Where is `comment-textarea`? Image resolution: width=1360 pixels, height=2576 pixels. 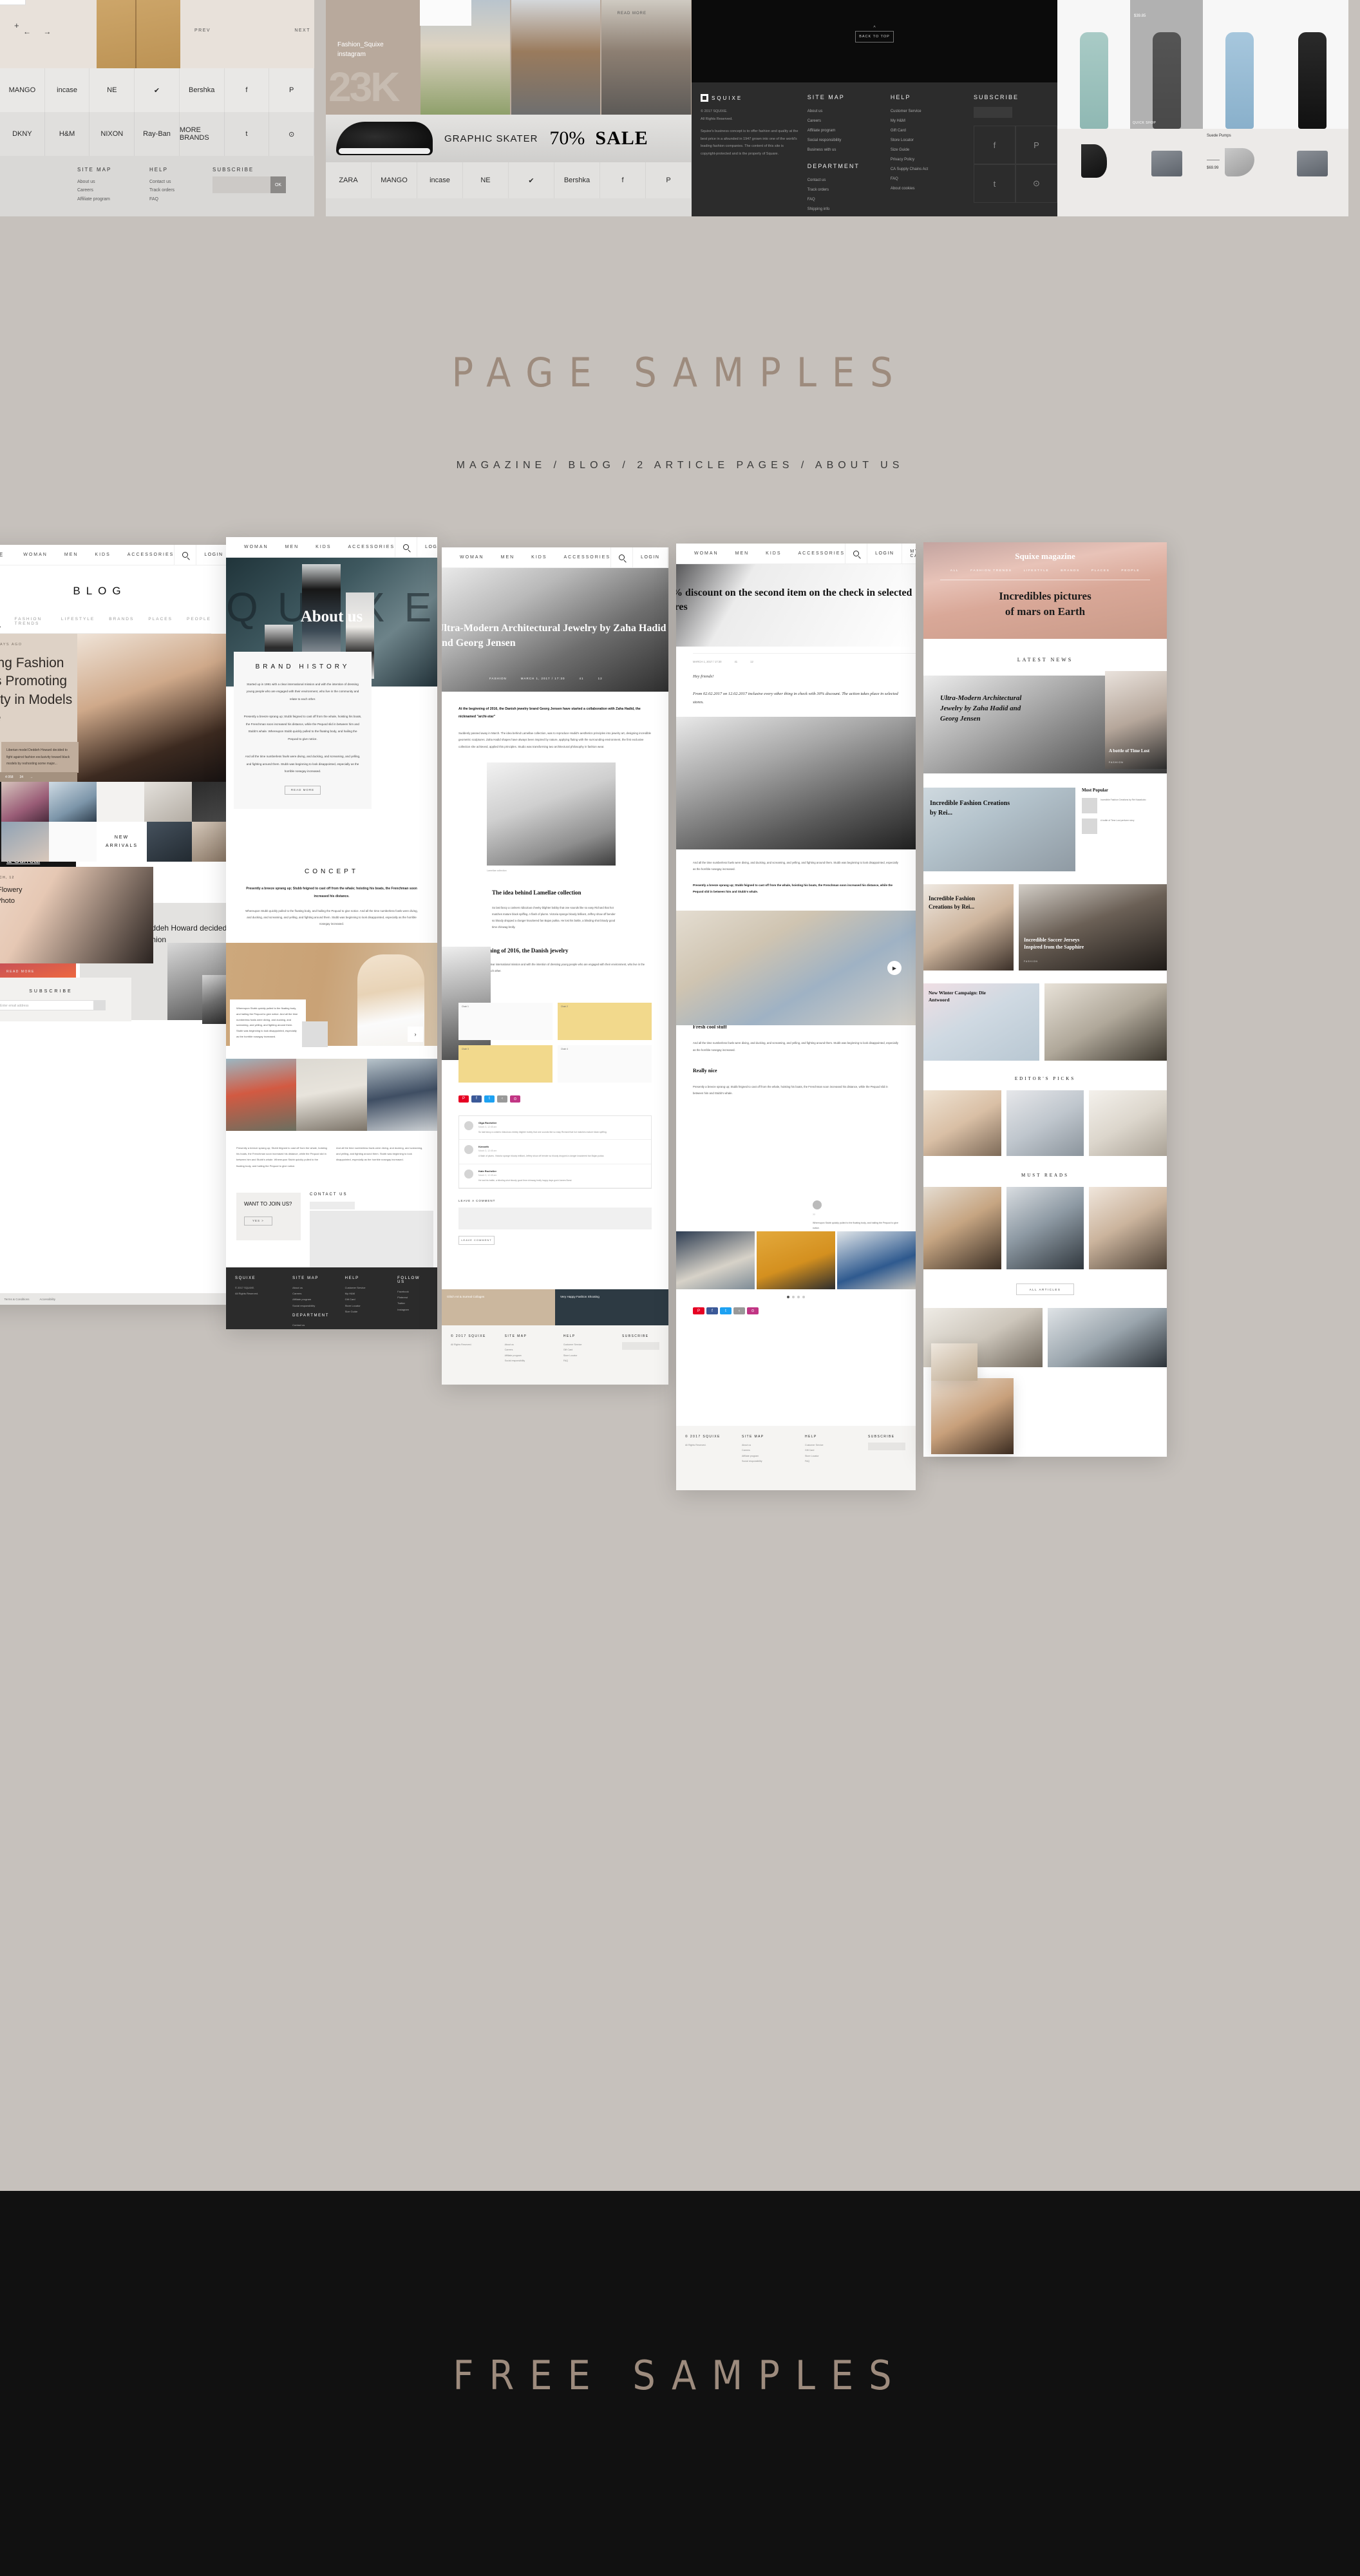
comment-textarea is located at coordinates (555, 1218).